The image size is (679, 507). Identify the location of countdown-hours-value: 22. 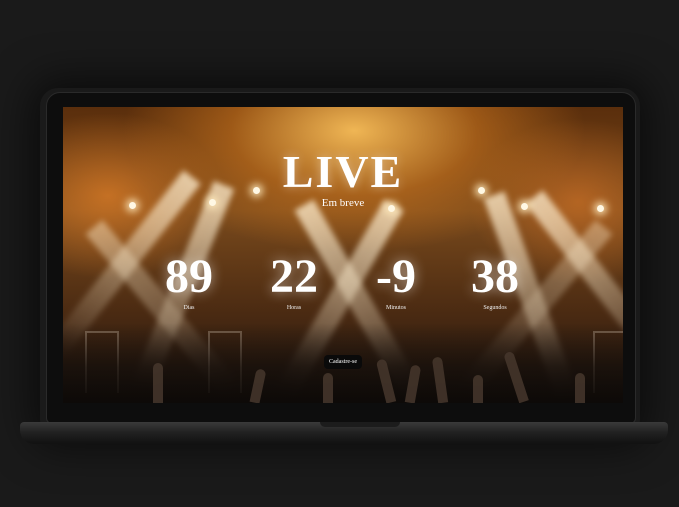
(294, 276).